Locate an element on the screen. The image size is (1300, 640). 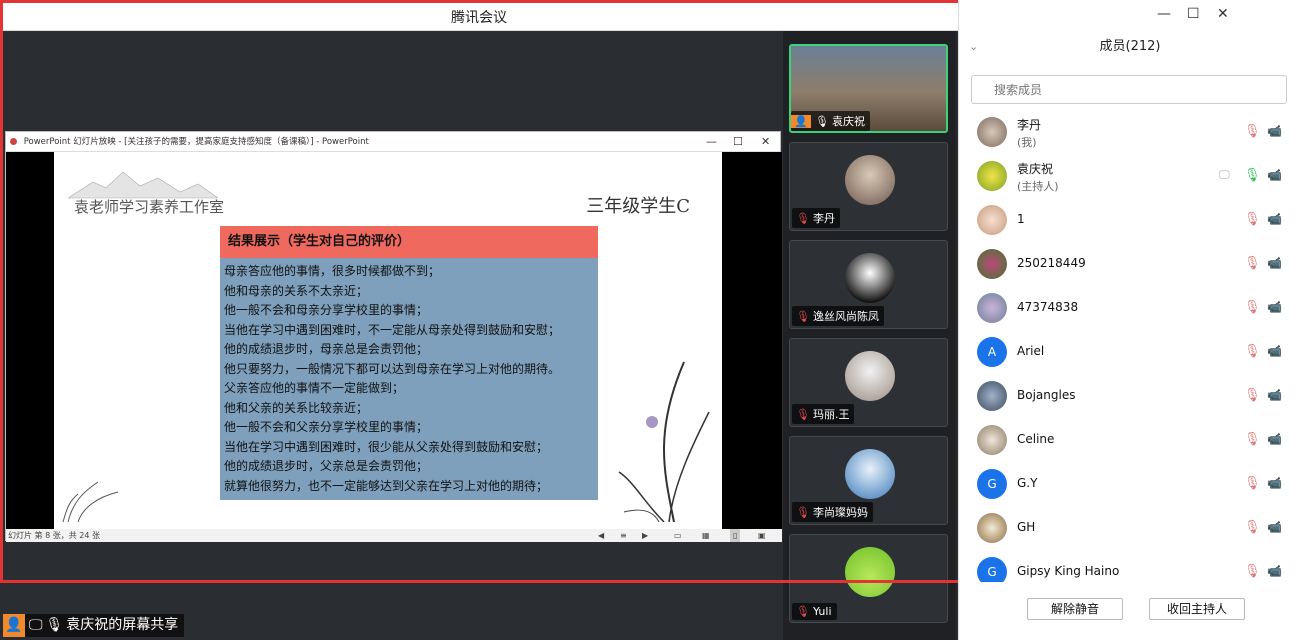
normal-view-icon: ▭ is located at coordinates (678, 535).